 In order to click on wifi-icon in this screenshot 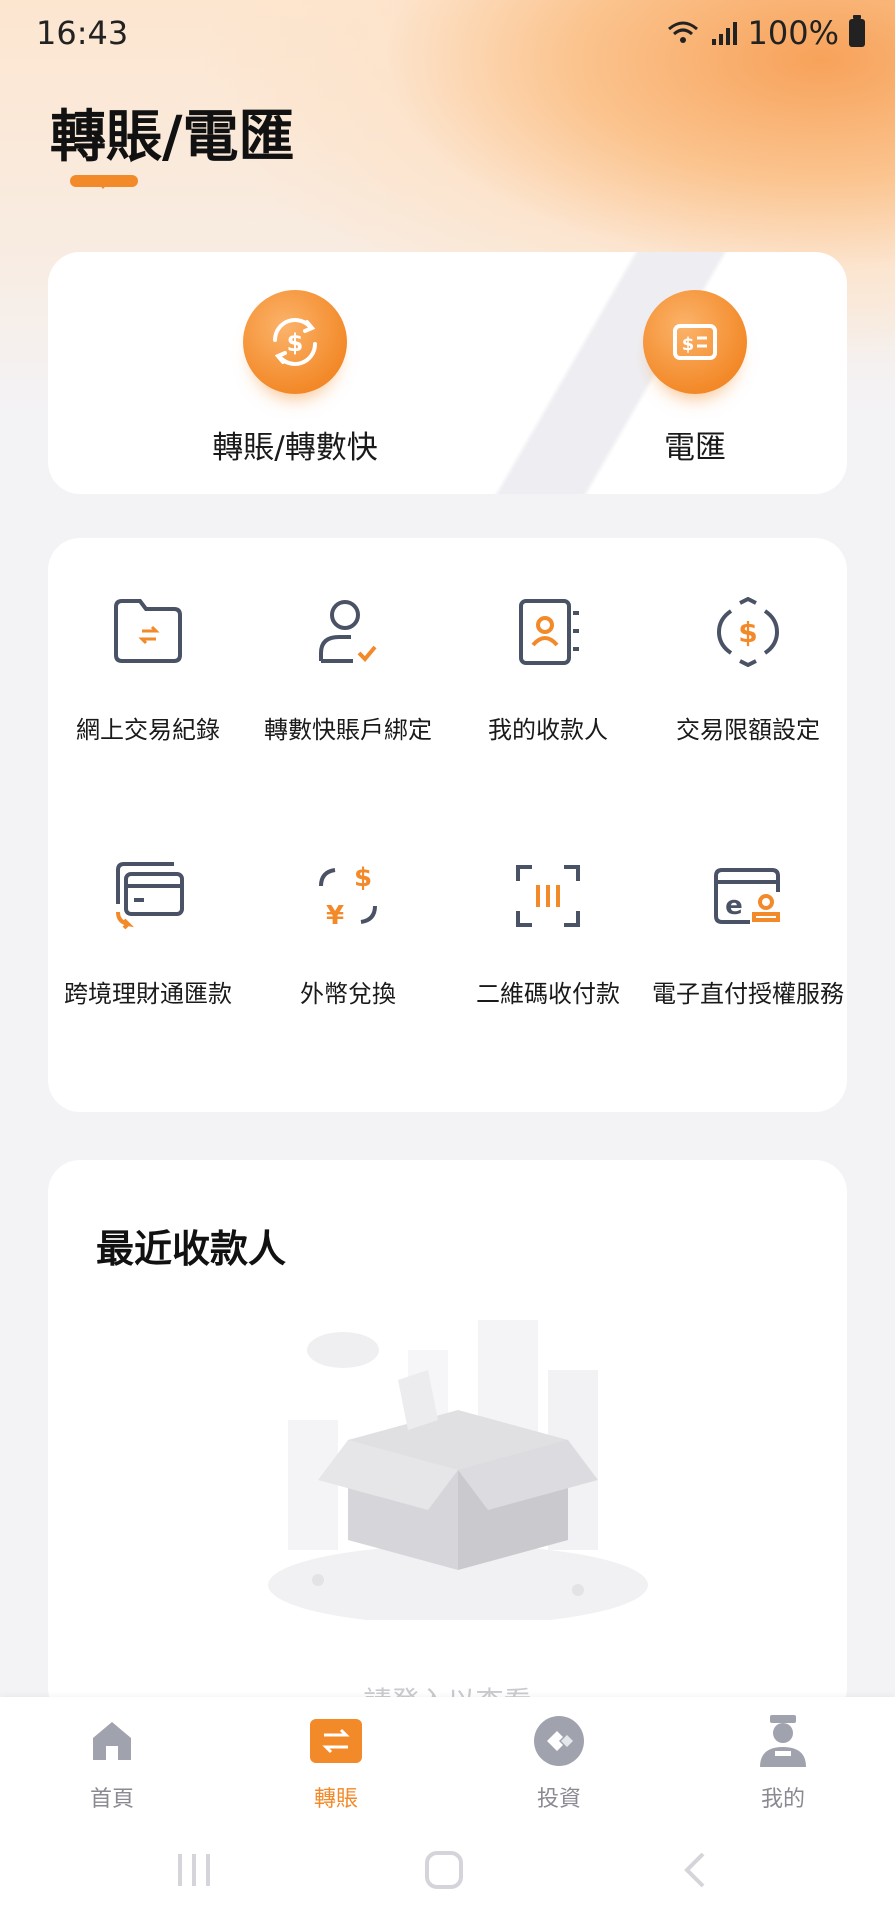, I will do `click(682, 32)`.